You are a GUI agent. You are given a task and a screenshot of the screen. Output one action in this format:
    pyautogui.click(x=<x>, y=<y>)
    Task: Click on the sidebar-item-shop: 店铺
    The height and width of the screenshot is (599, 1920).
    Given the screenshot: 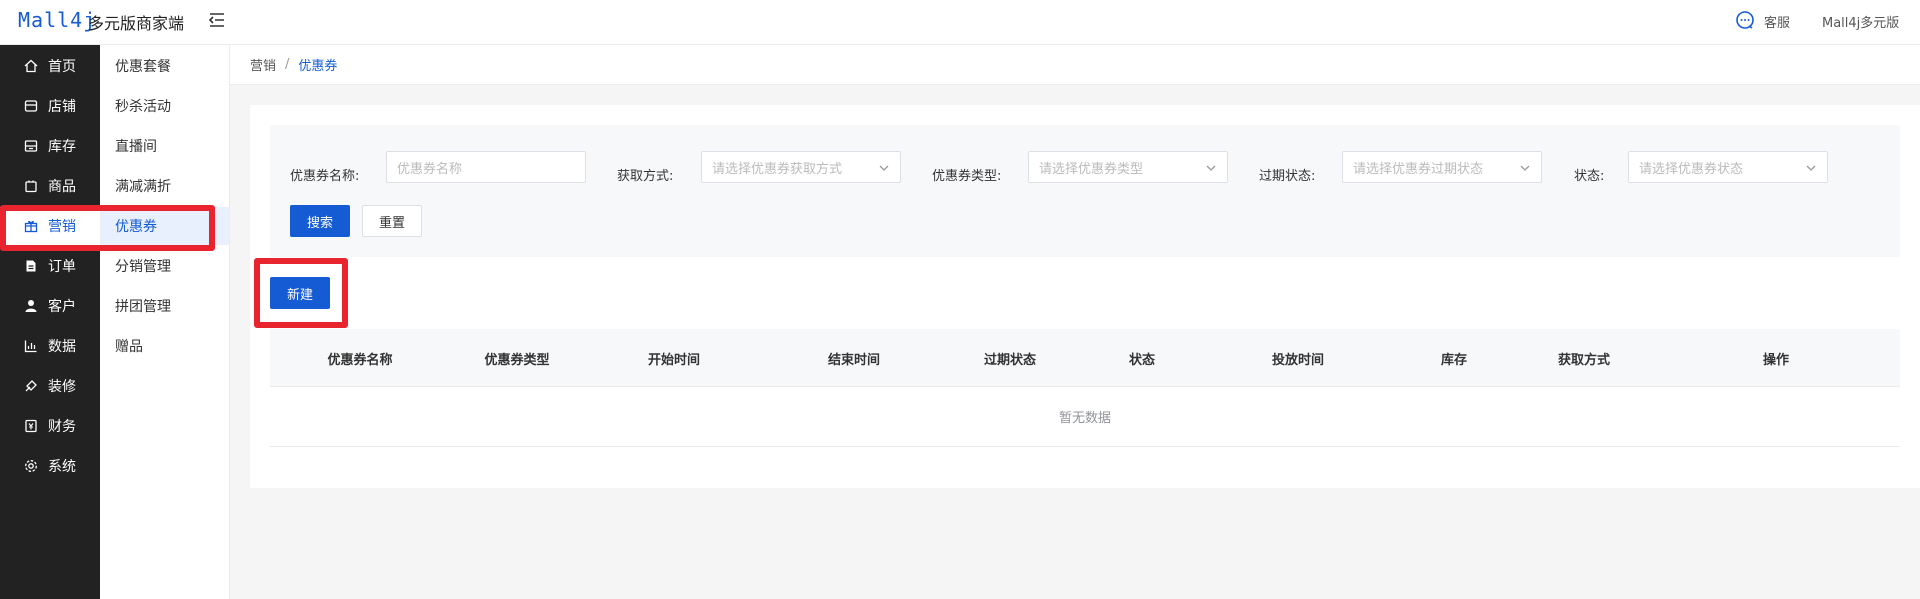 What is the action you would take?
    pyautogui.click(x=50, y=106)
    